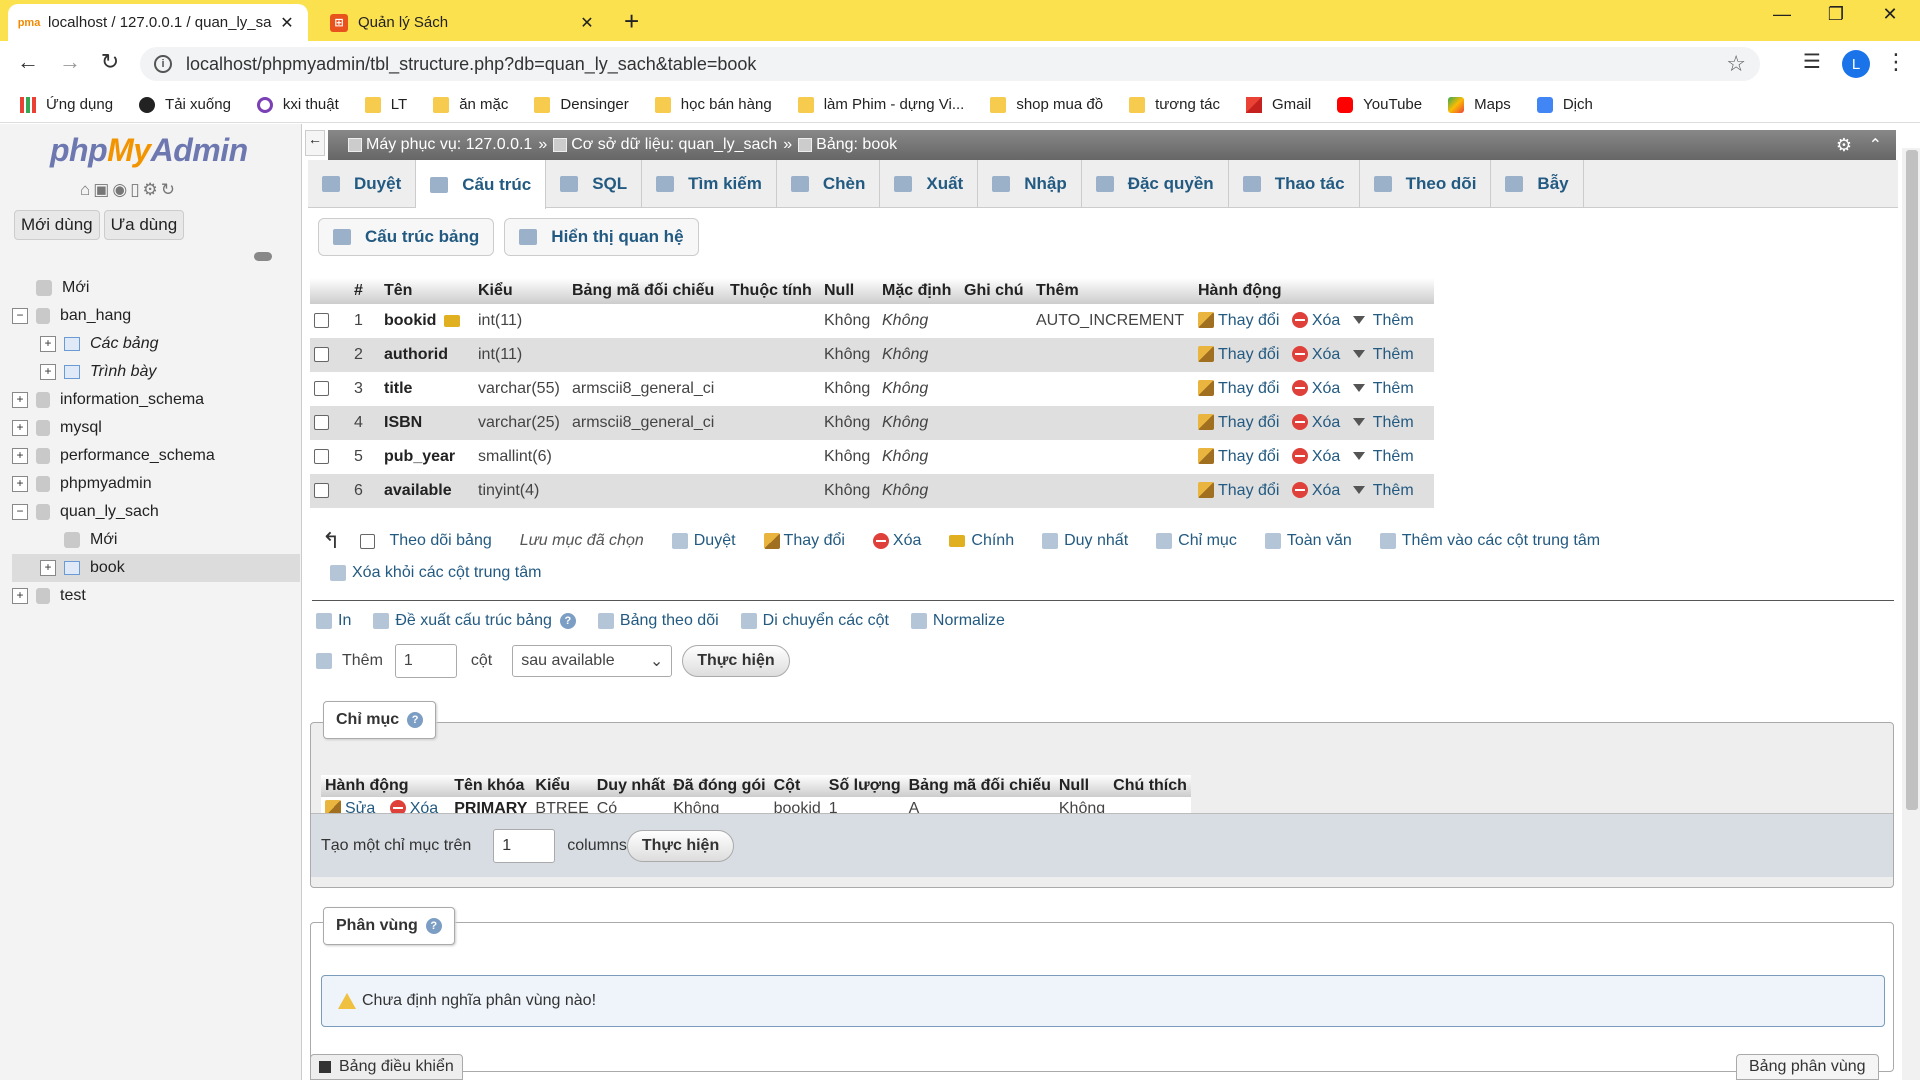  What do you see at coordinates (156, 288) in the screenshot?
I see `tree-new-database: Mới` at bounding box center [156, 288].